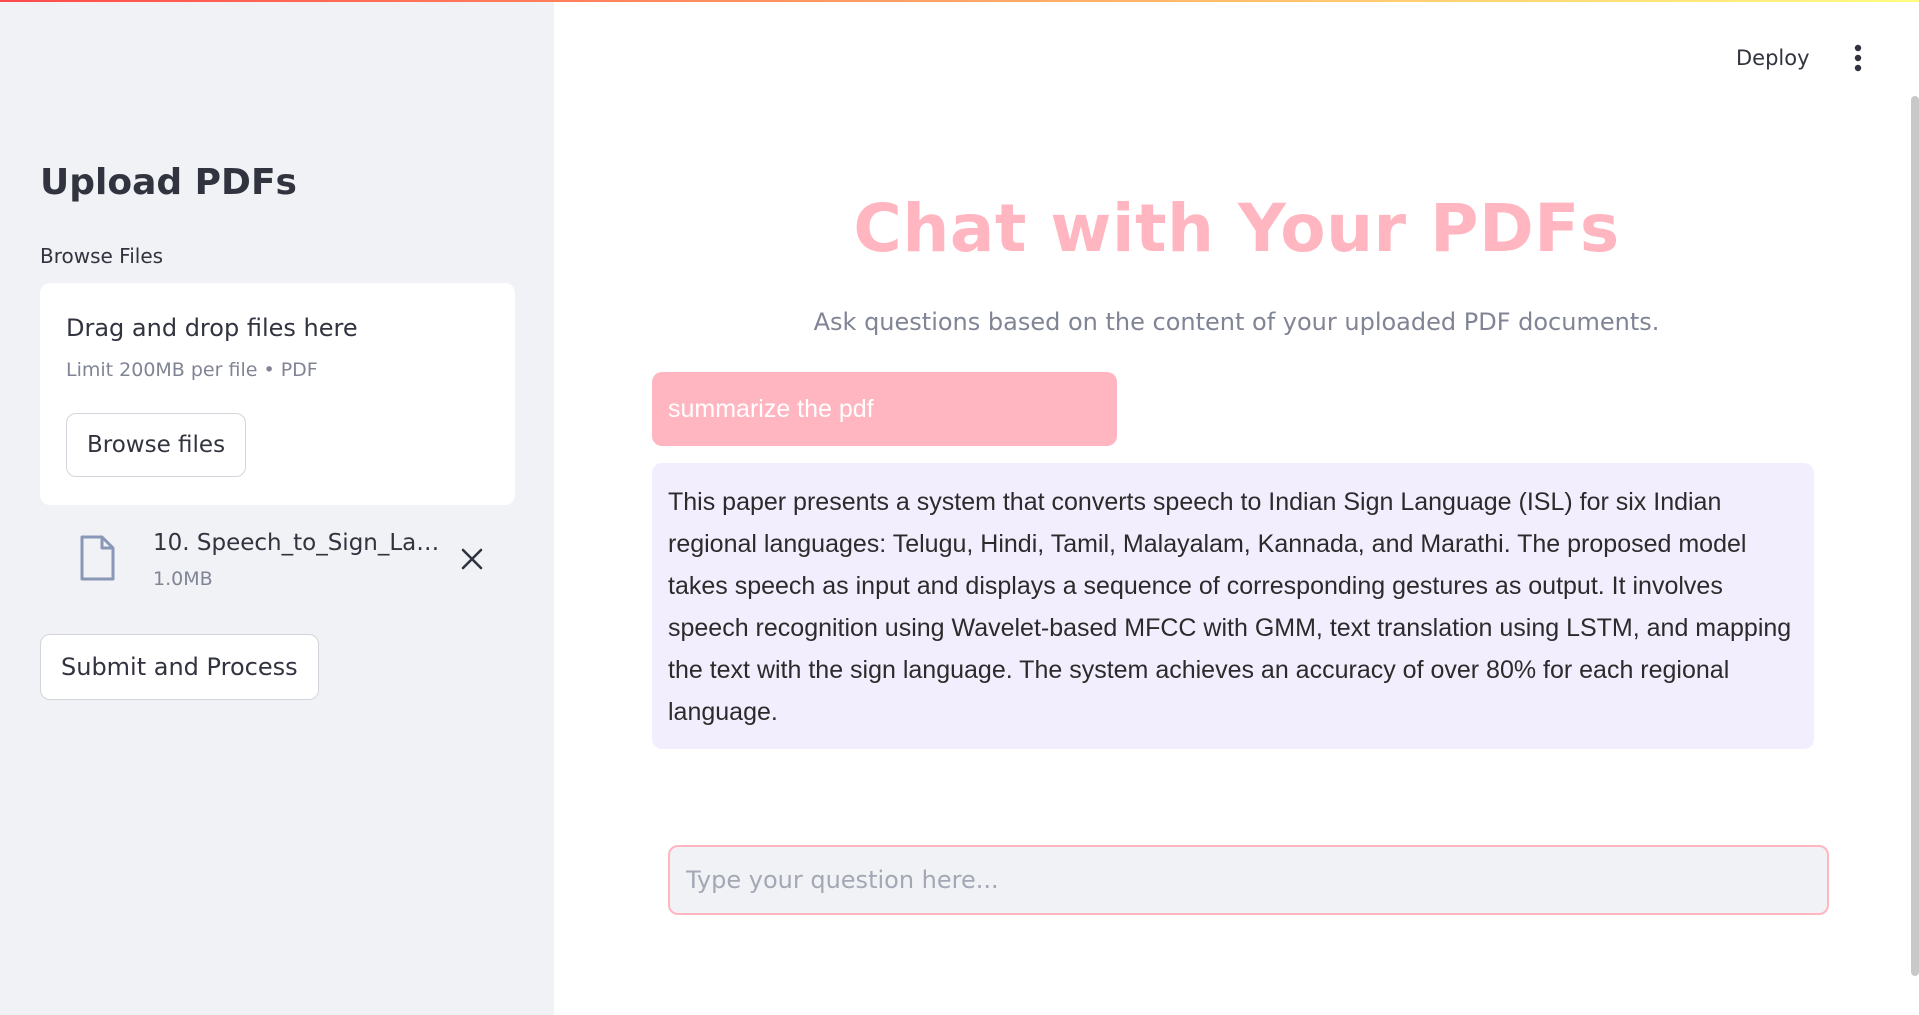 The width and height of the screenshot is (1919, 1015). I want to click on uploader-label: Browse Files, so click(102, 256).